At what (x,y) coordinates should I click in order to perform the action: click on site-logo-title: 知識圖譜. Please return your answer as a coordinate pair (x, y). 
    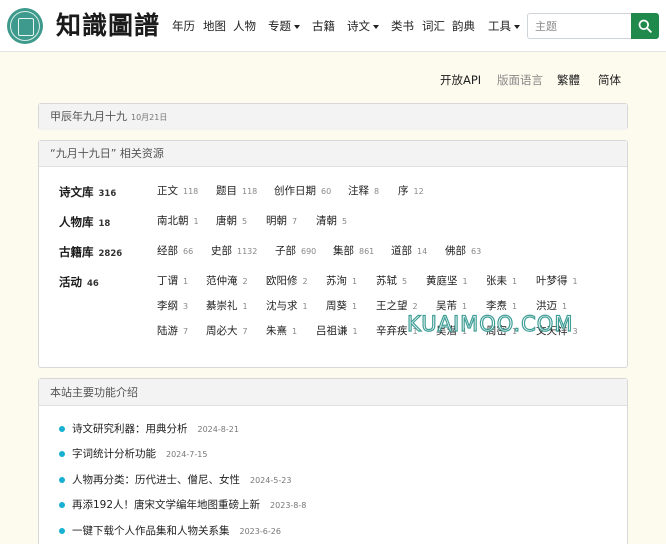
    Looking at the image, I should click on (108, 26).